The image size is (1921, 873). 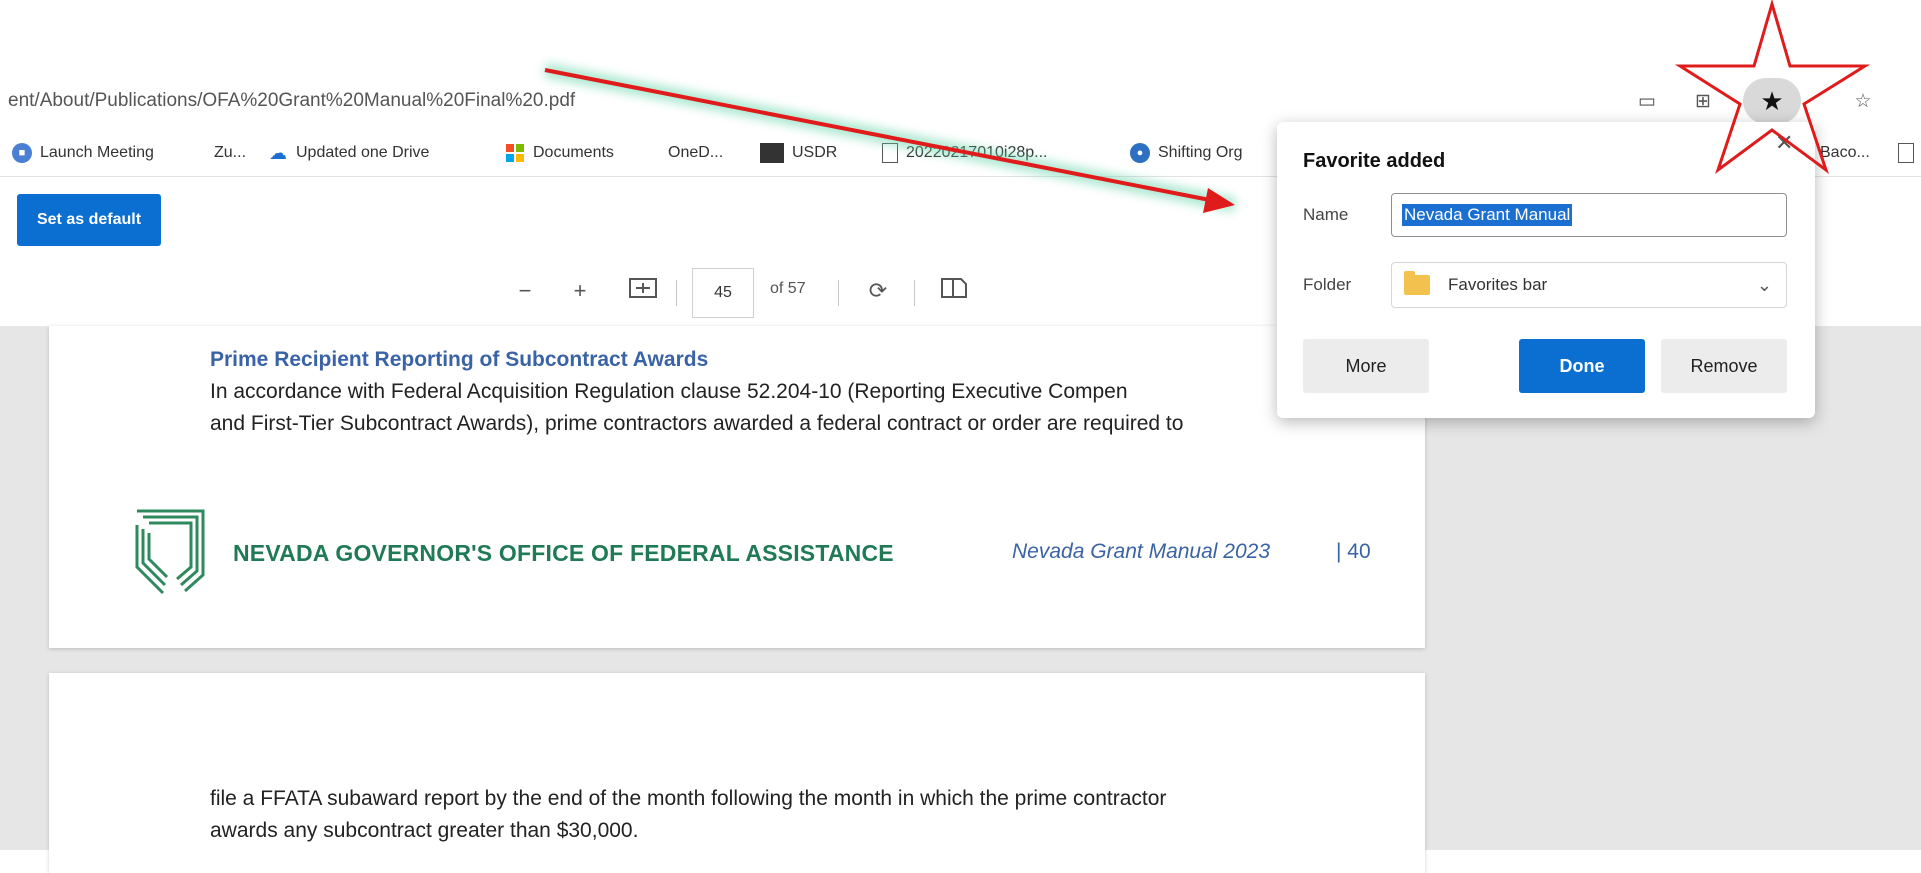 I want to click on extensions-icon: ⊞, so click(x=1703, y=101).